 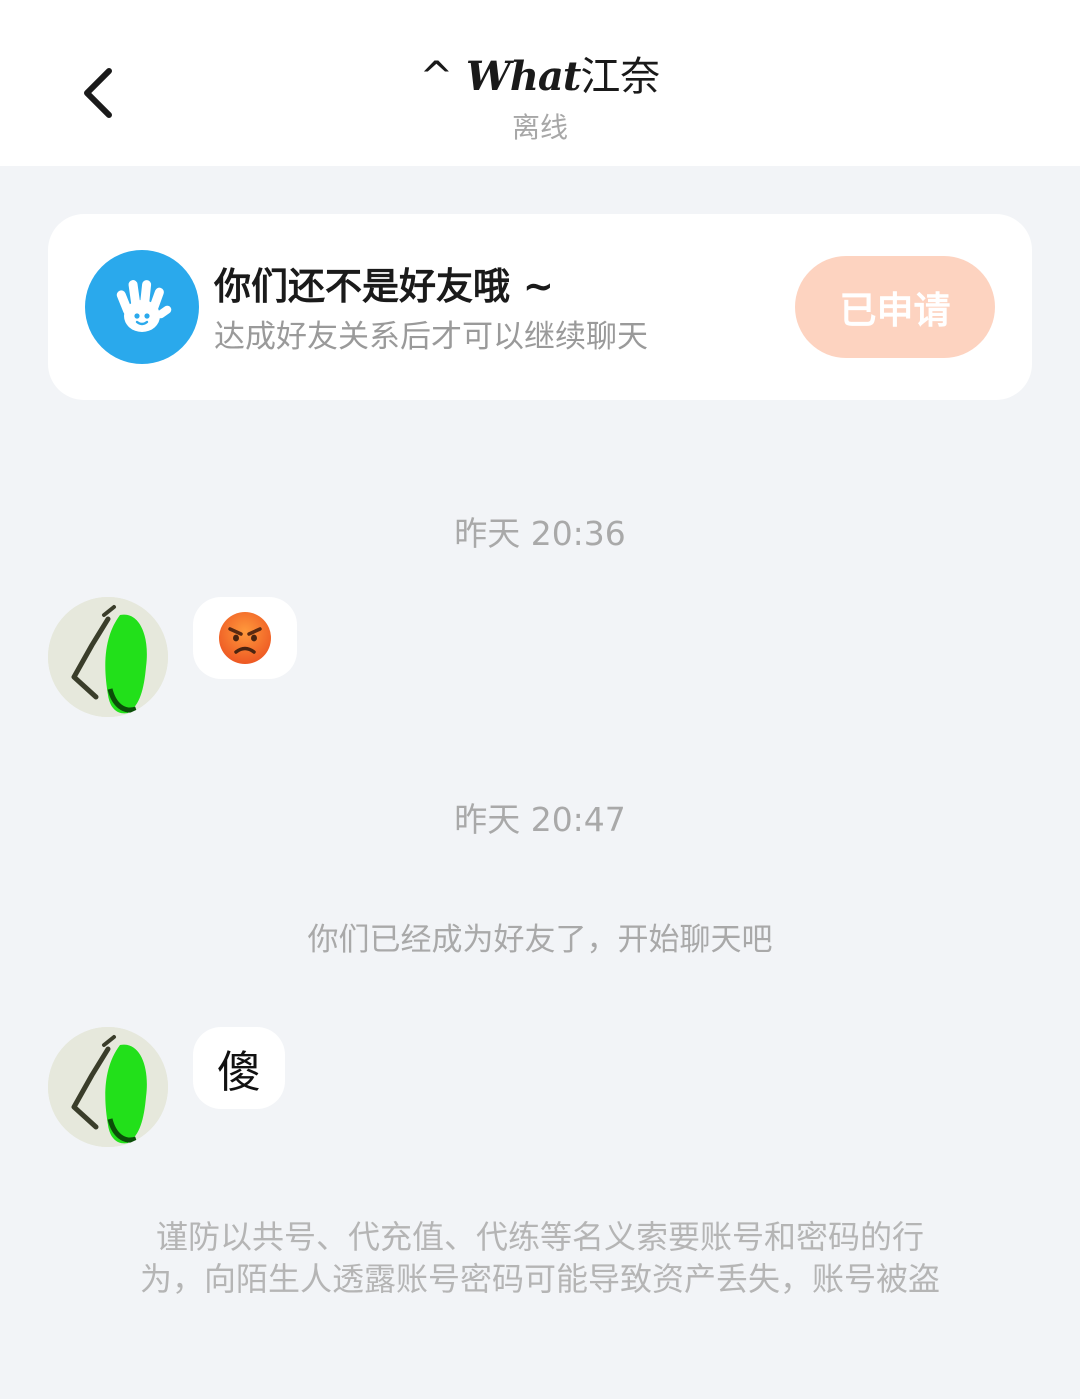 What do you see at coordinates (442, 77) in the screenshot?
I see `title-prefix: ^` at bounding box center [442, 77].